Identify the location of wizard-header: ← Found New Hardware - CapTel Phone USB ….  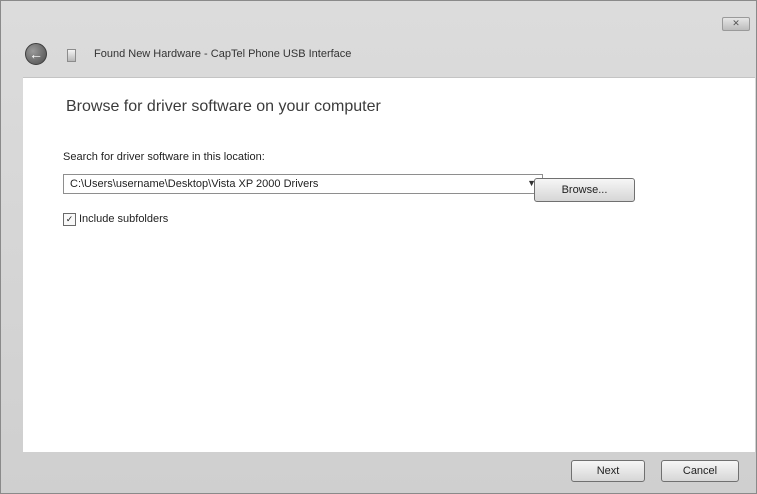
(378, 54).